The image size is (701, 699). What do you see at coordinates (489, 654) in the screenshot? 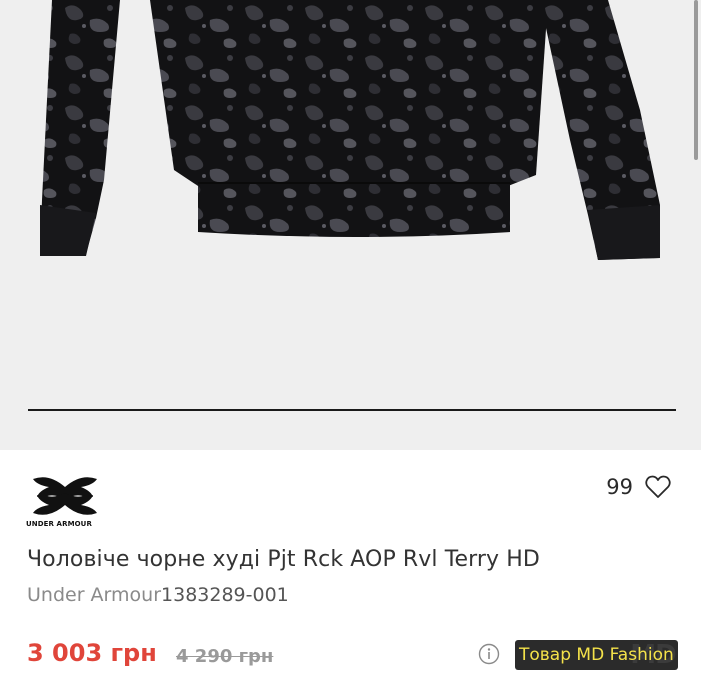
I see `info-icon` at bounding box center [489, 654].